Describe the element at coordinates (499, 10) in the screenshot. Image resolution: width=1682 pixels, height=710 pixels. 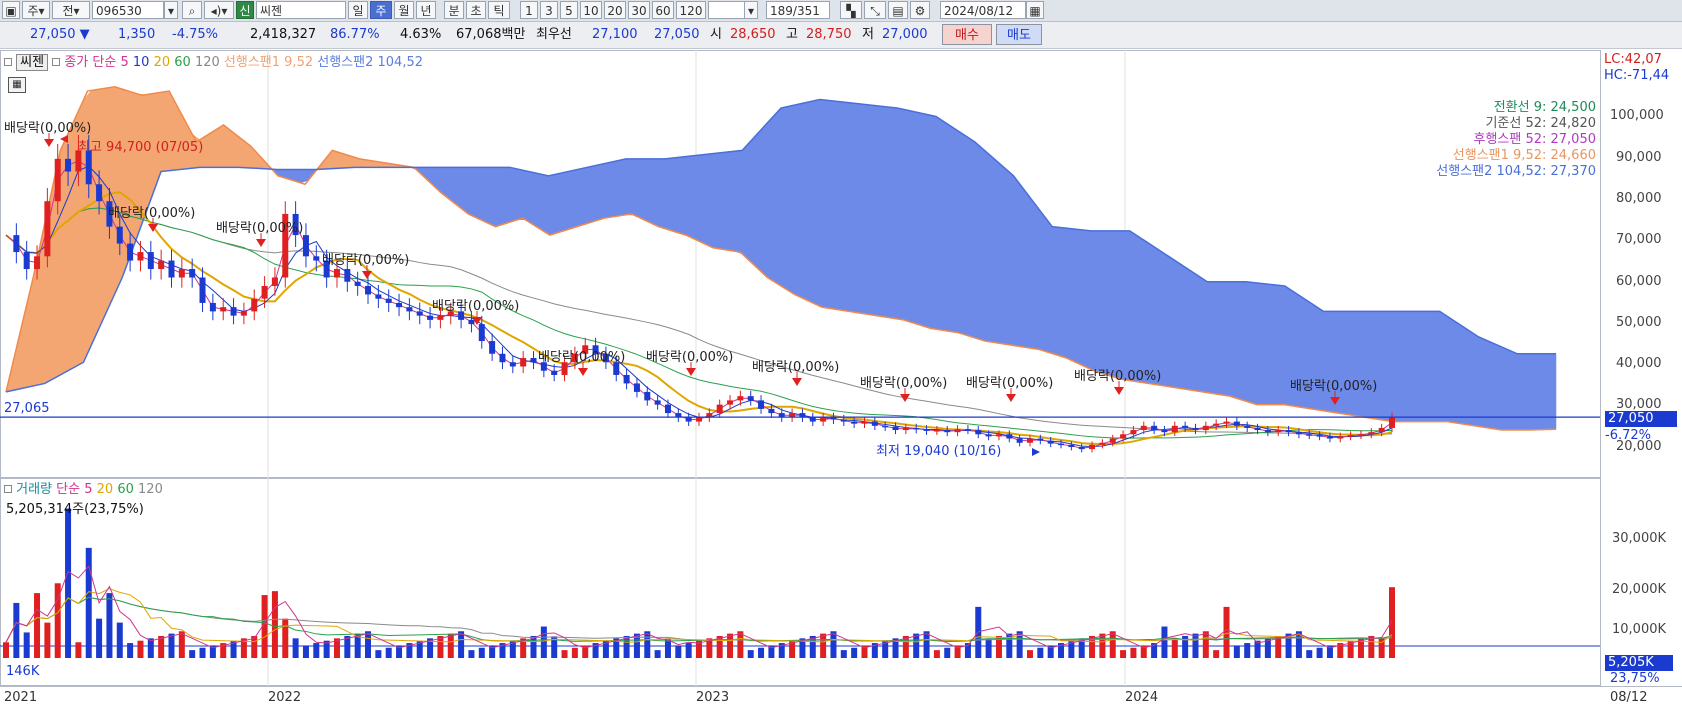
I see `period-tick: 틱` at that location.